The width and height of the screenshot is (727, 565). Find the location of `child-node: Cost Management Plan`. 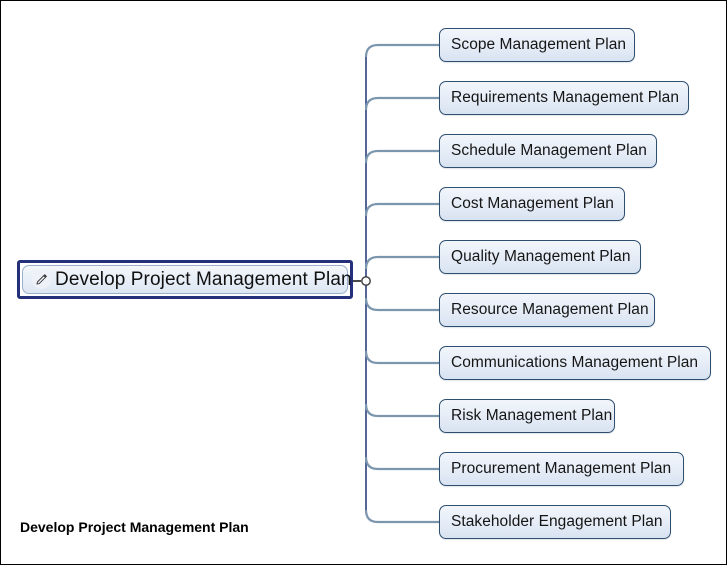

child-node: Cost Management Plan is located at coordinates (532, 204).